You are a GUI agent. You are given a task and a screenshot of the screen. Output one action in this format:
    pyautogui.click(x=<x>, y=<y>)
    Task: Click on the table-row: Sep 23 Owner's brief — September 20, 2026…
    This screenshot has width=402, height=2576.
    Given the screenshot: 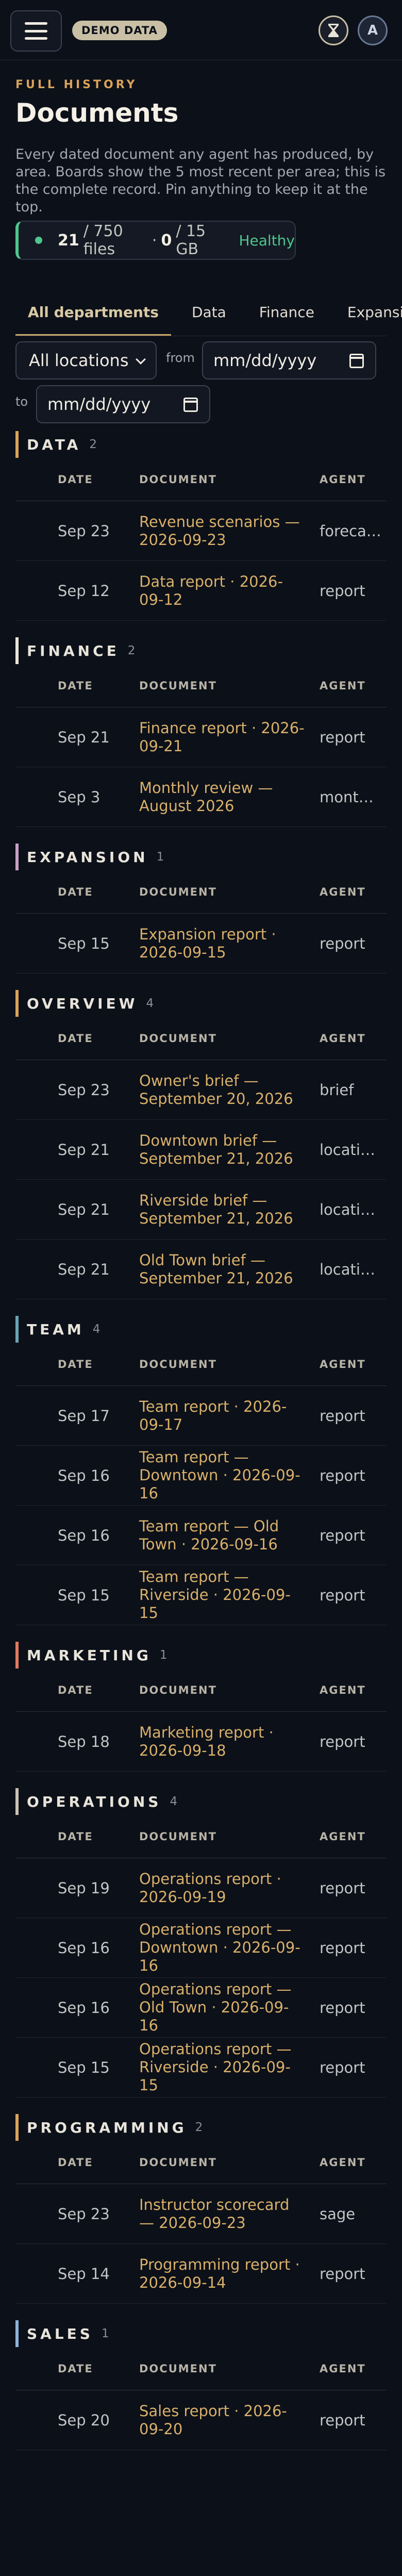 What is the action you would take?
    pyautogui.click(x=201, y=1090)
    